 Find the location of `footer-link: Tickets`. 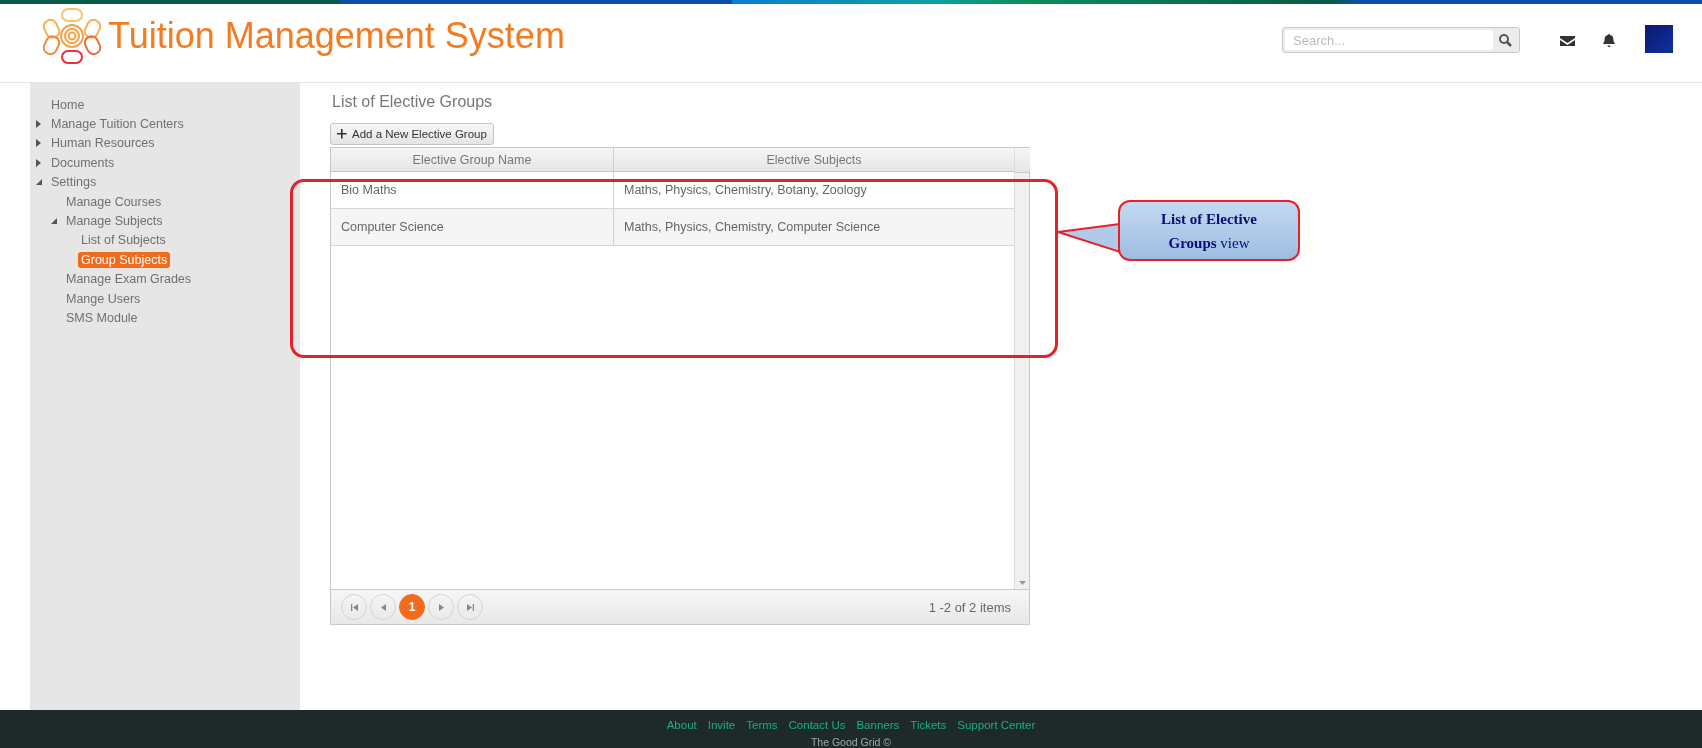

footer-link: Tickets is located at coordinates (928, 725).